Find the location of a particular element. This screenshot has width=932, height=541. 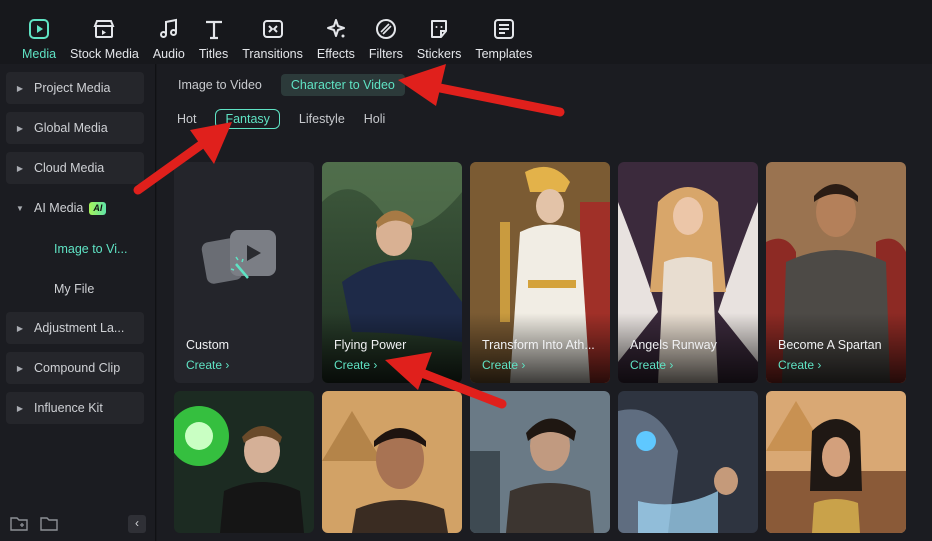

top-tabs: Image to Video Character to Video is located at coordinates (291, 85).